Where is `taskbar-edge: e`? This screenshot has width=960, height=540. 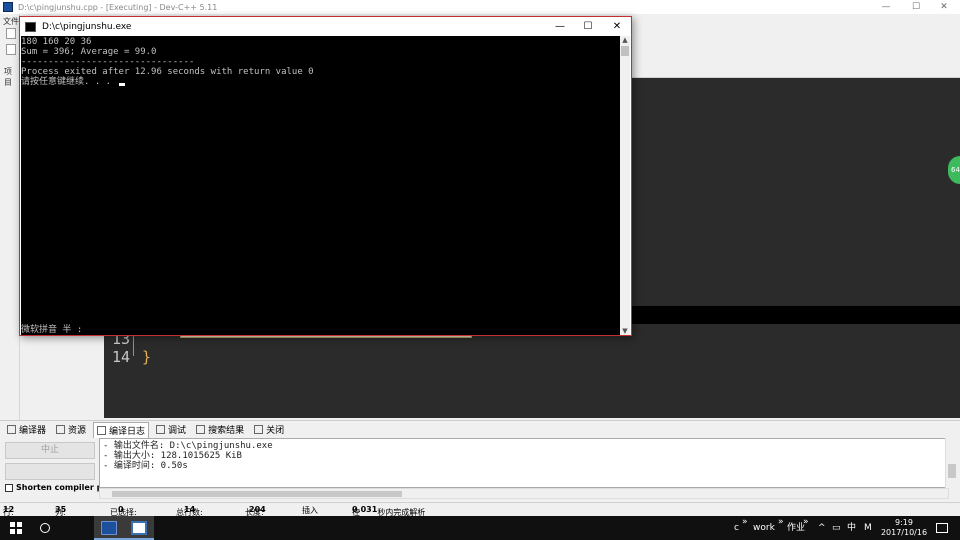
taskbar-edge: e is located at coordinates (104, 528).